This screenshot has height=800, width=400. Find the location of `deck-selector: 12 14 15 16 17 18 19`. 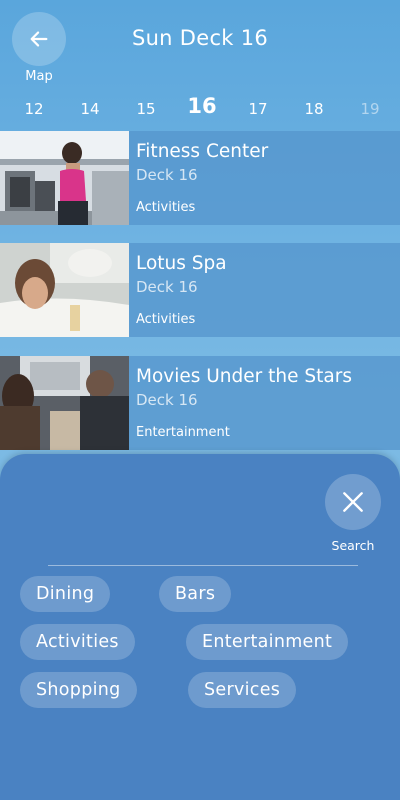

deck-selector: 12 14 15 16 17 18 19 is located at coordinates (200, 110).